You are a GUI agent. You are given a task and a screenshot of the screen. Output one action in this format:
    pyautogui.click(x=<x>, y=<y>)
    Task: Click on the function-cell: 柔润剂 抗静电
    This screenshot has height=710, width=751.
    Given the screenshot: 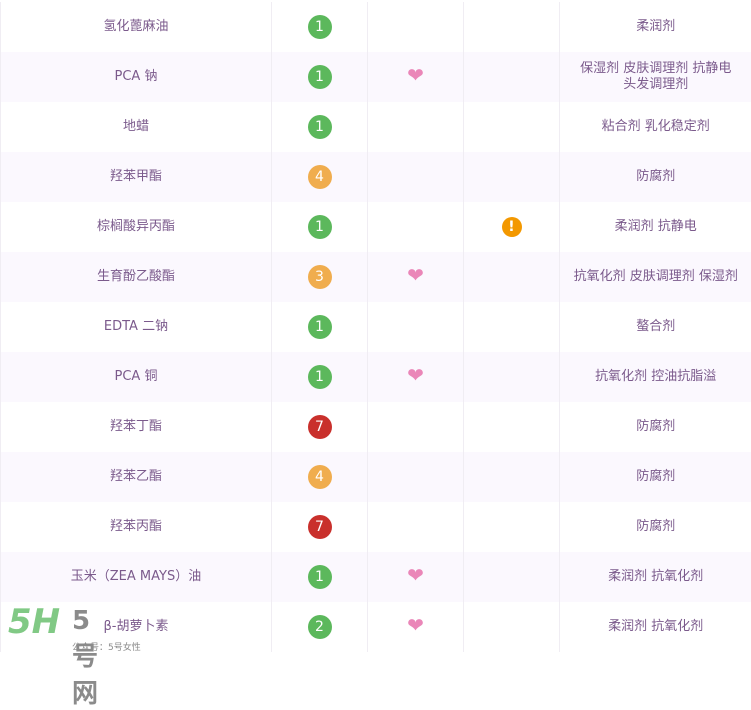 What is the action you would take?
    pyautogui.click(x=655, y=227)
    